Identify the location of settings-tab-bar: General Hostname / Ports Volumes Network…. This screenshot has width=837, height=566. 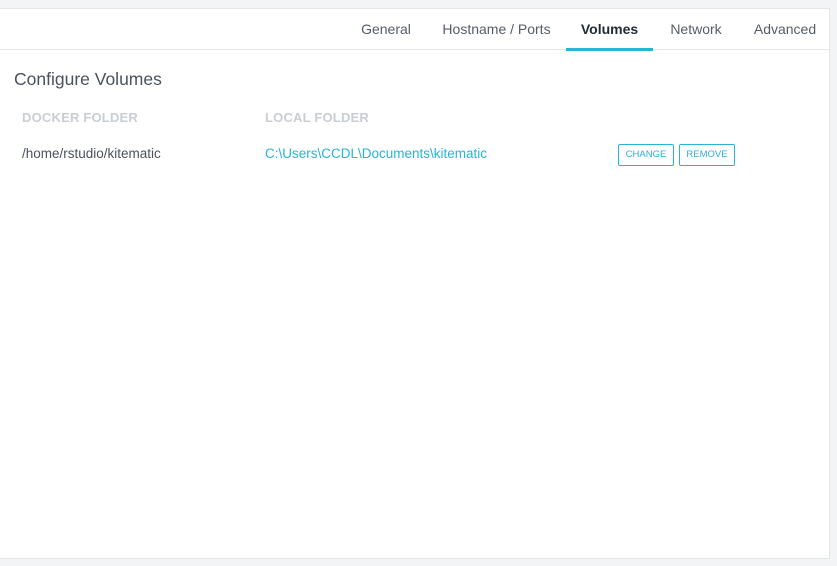
(414, 30).